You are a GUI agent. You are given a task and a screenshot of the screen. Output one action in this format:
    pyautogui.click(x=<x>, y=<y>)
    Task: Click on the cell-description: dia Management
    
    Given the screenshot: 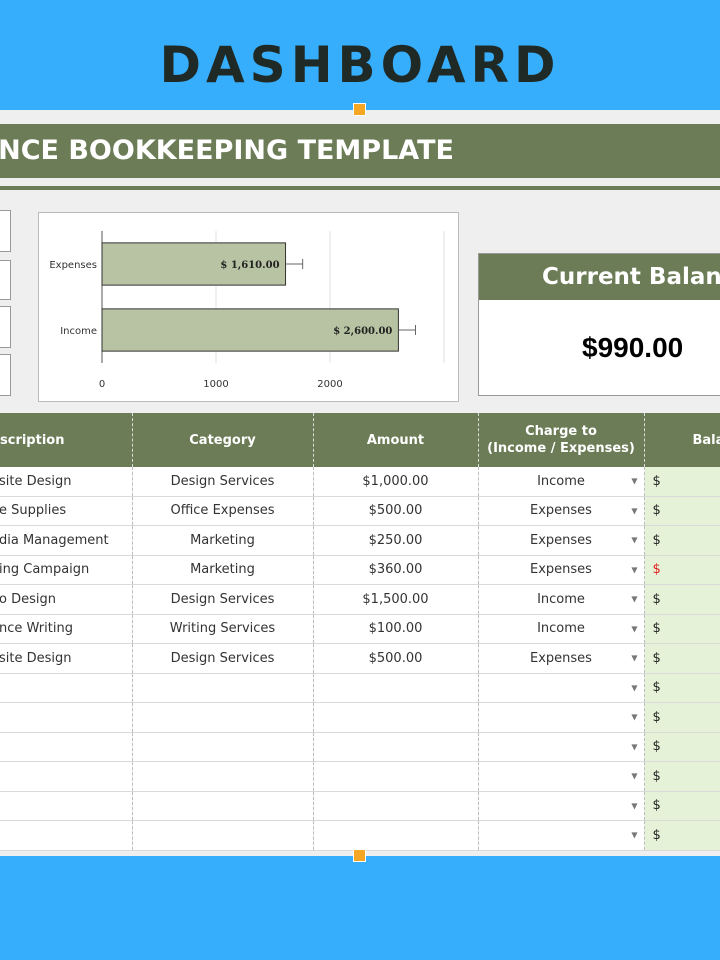 What is the action you would take?
    pyautogui.click(x=66, y=540)
    